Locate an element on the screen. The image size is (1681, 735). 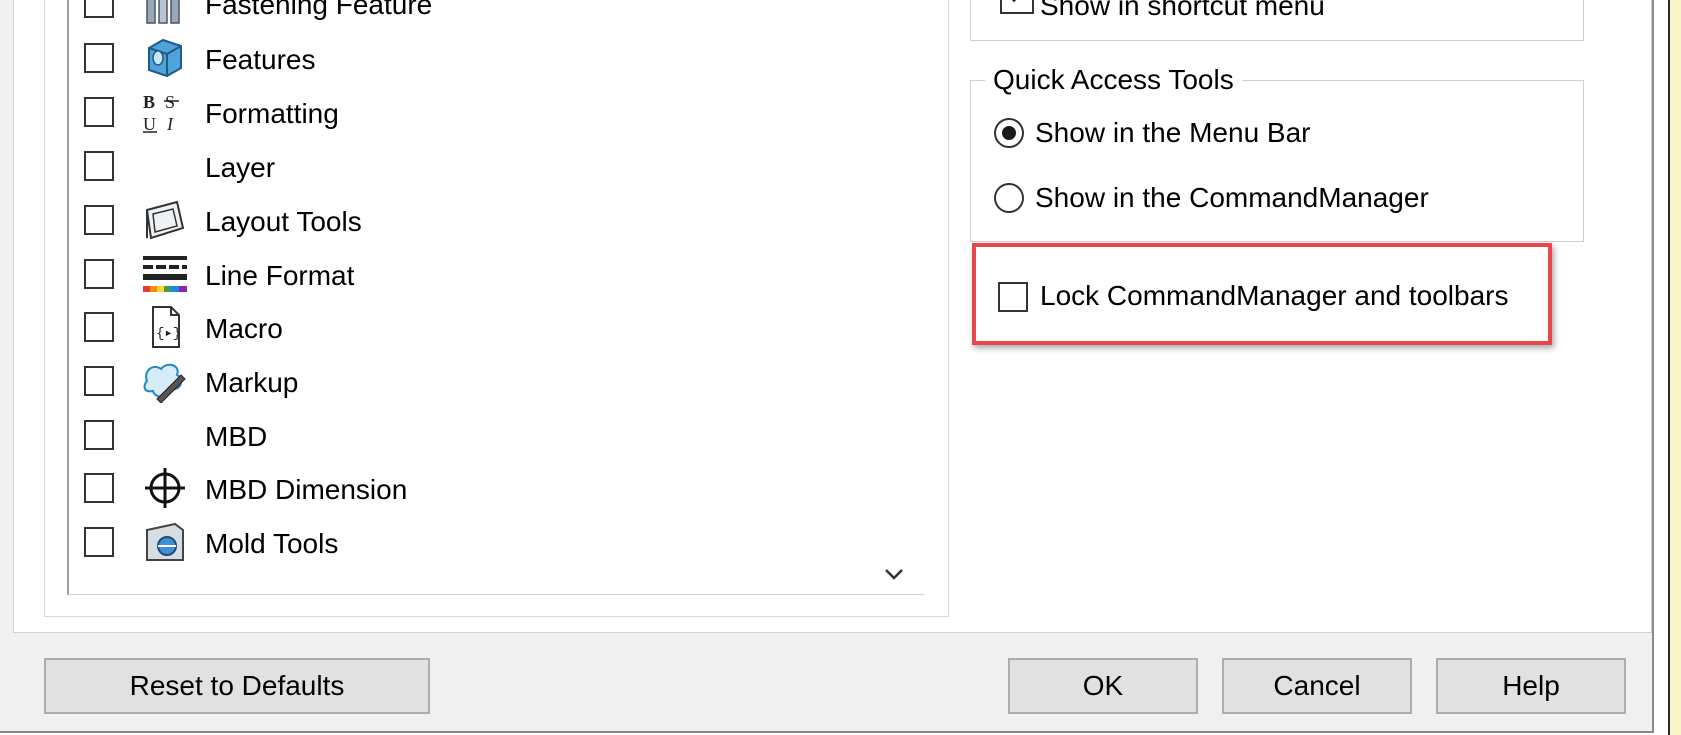
toolbar-item-mbd: MBD is located at coordinates (469, 435).